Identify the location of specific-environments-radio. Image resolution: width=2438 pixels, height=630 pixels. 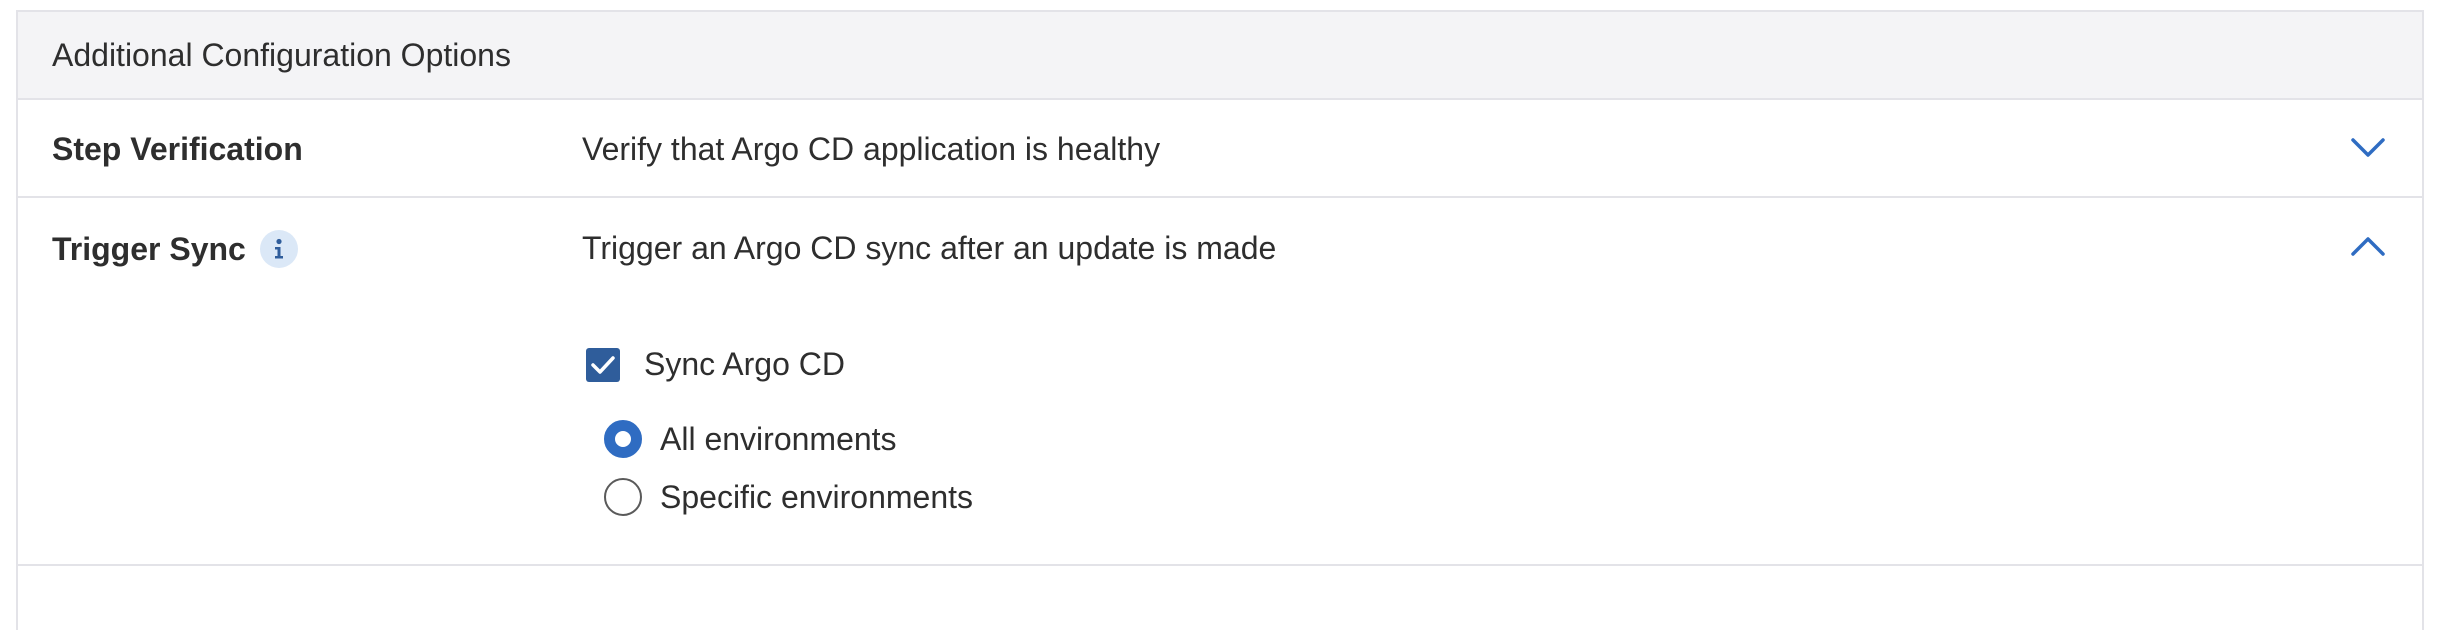
(623, 497).